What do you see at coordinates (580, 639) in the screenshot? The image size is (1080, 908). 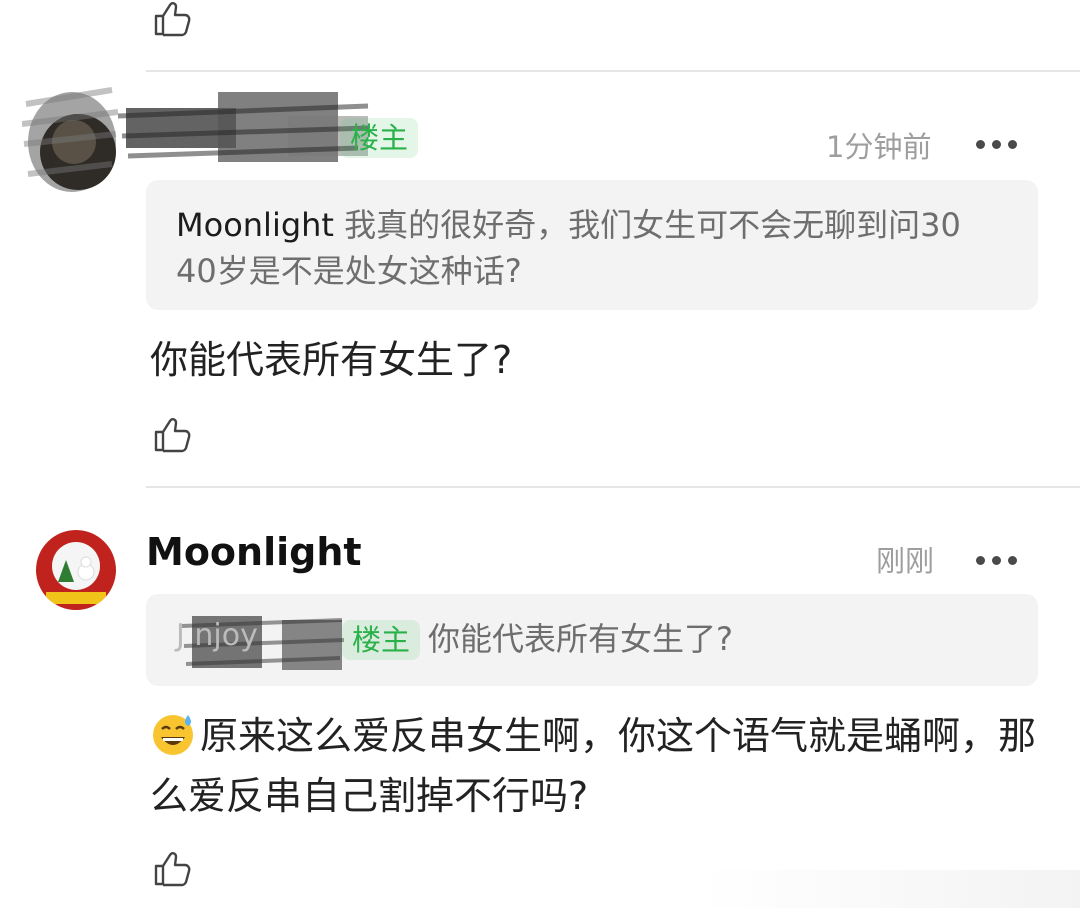 I see `quoted-text: 你能代表所有女生了?` at bounding box center [580, 639].